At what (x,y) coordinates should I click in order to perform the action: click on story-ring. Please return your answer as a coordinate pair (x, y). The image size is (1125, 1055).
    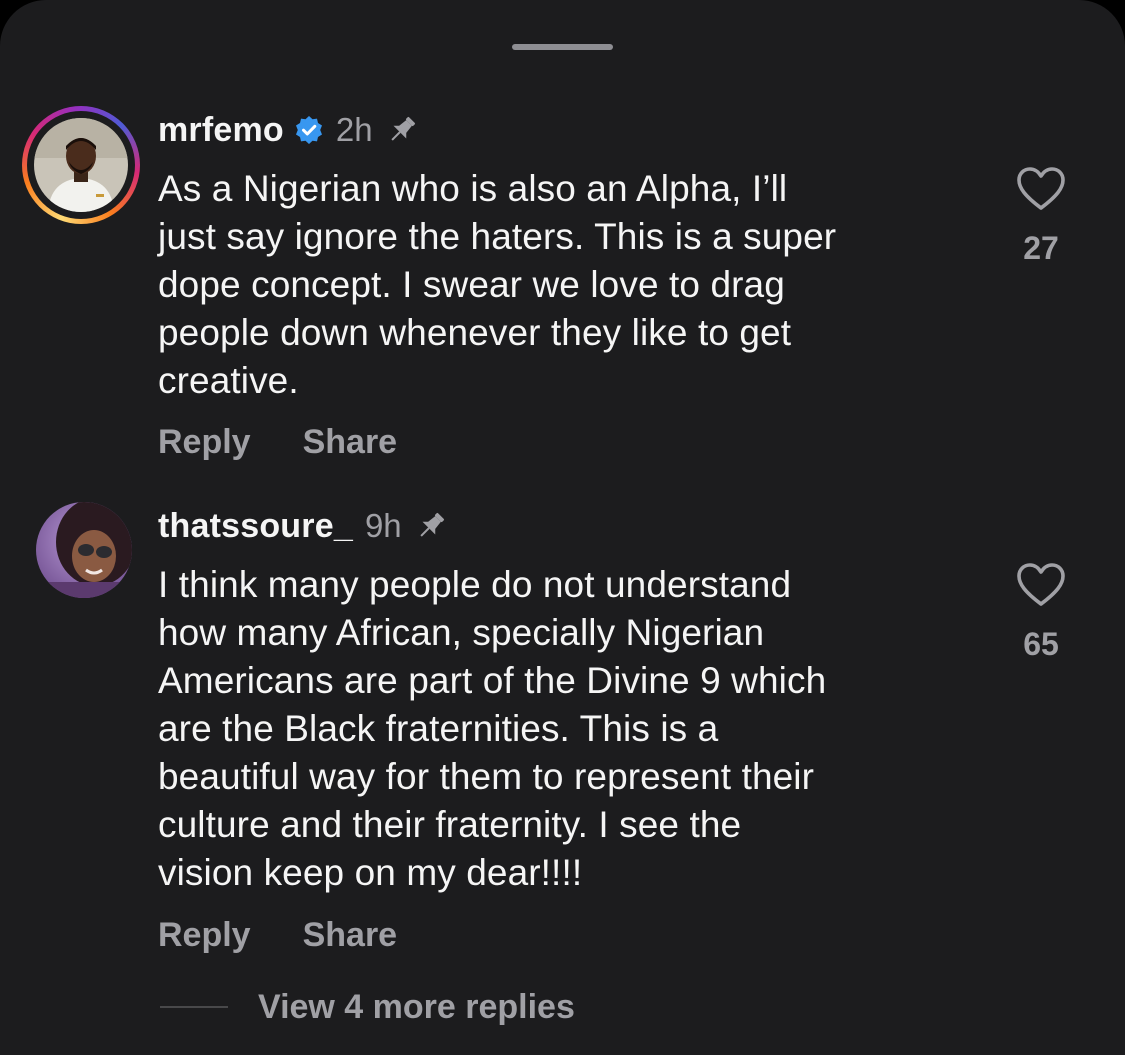
    Looking at the image, I should click on (81, 165).